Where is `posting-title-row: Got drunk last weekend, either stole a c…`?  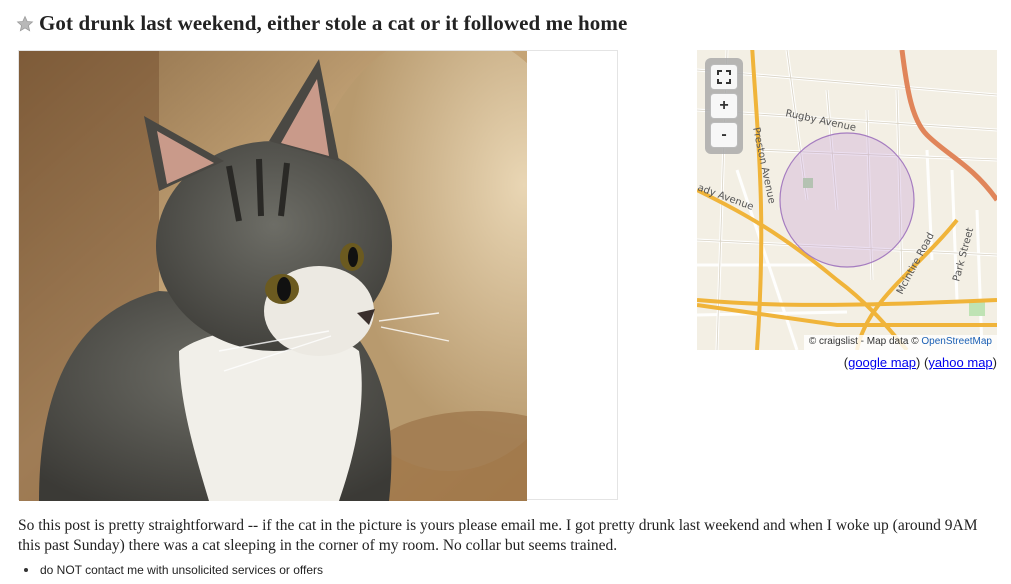
posting-title-row: Got drunk last weekend, either stole a c… is located at coordinates (321, 23).